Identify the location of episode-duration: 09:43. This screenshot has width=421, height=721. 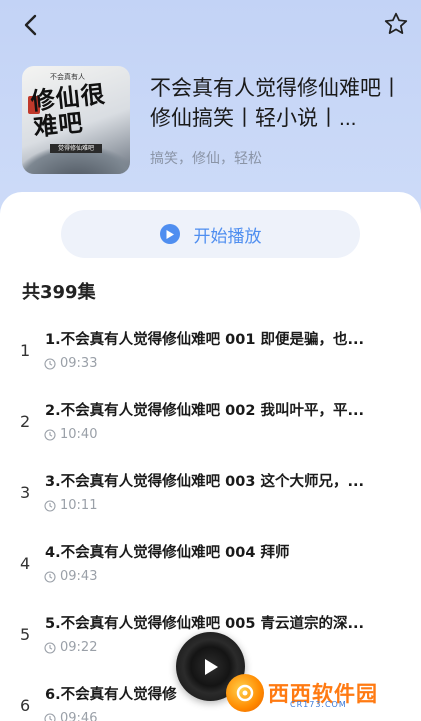
(70, 576).